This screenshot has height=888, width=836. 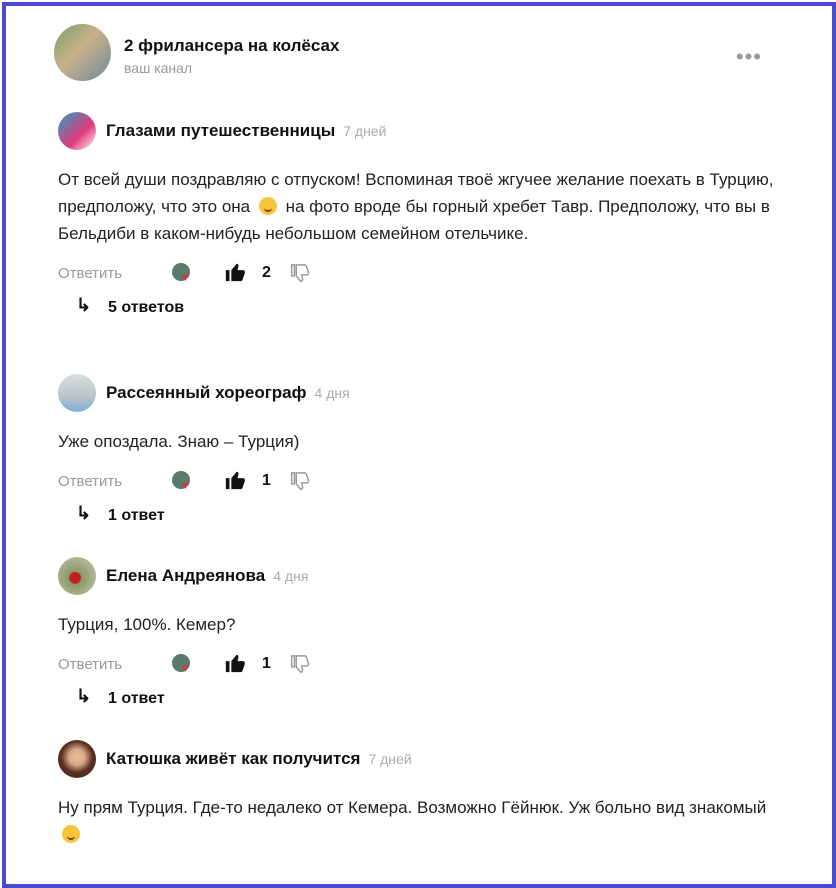 What do you see at coordinates (443, 54) in the screenshot?
I see `channel-header: 2 фрилансера на колёсах ваш канал •••` at bounding box center [443, 54].